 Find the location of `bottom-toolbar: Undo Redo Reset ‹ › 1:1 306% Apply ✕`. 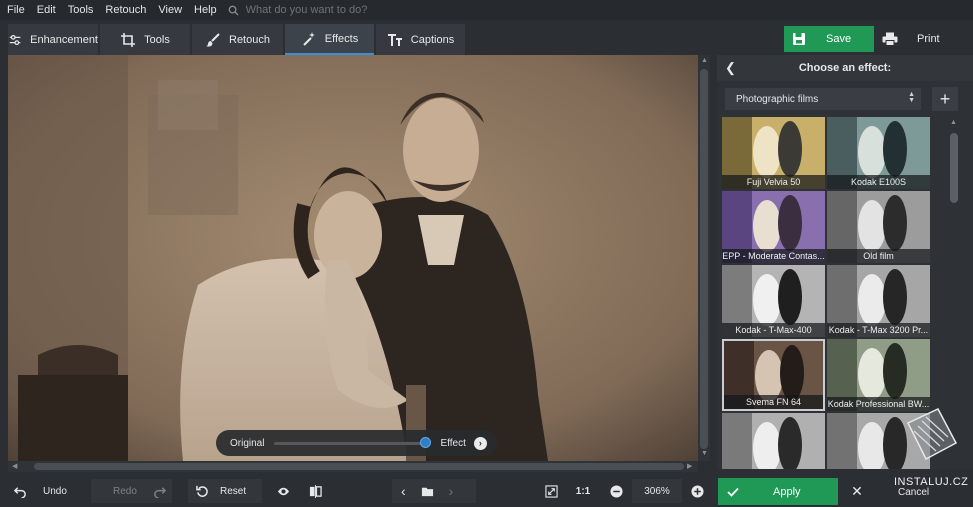

bottom-toolbar: Undo Redo Reset ‹ › 1:1 306% Apply ✕ is located at coordinates (486, 489).